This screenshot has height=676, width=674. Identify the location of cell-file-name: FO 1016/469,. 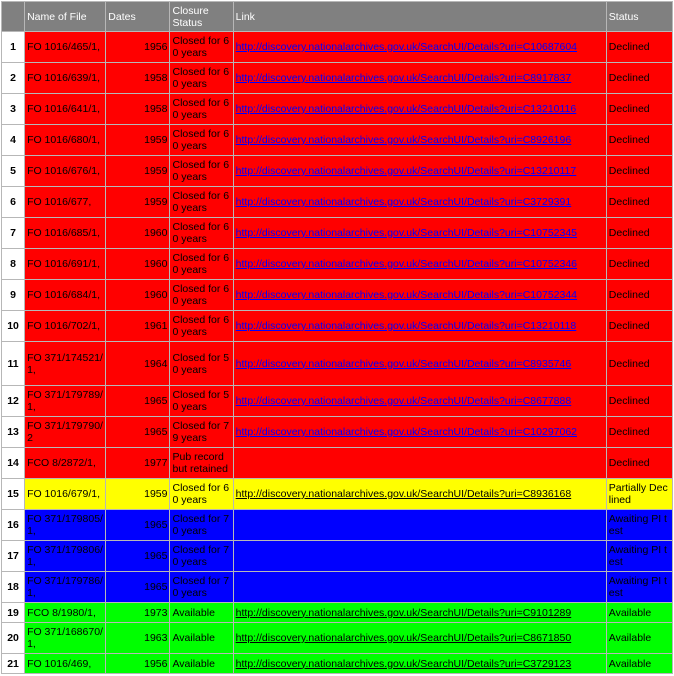
(65, 663).